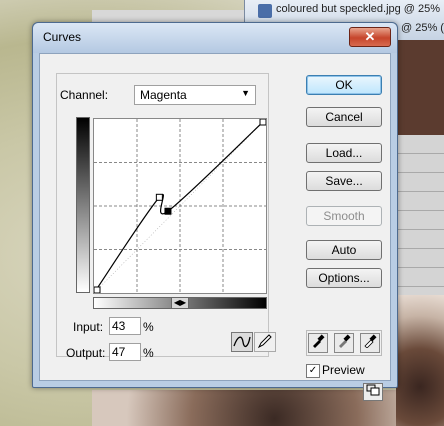 This screenshot has height=426, width=444. Describe the element at coordinates (370, 343) in the screenshot. I see `white-eyedropper-icon` at that location.